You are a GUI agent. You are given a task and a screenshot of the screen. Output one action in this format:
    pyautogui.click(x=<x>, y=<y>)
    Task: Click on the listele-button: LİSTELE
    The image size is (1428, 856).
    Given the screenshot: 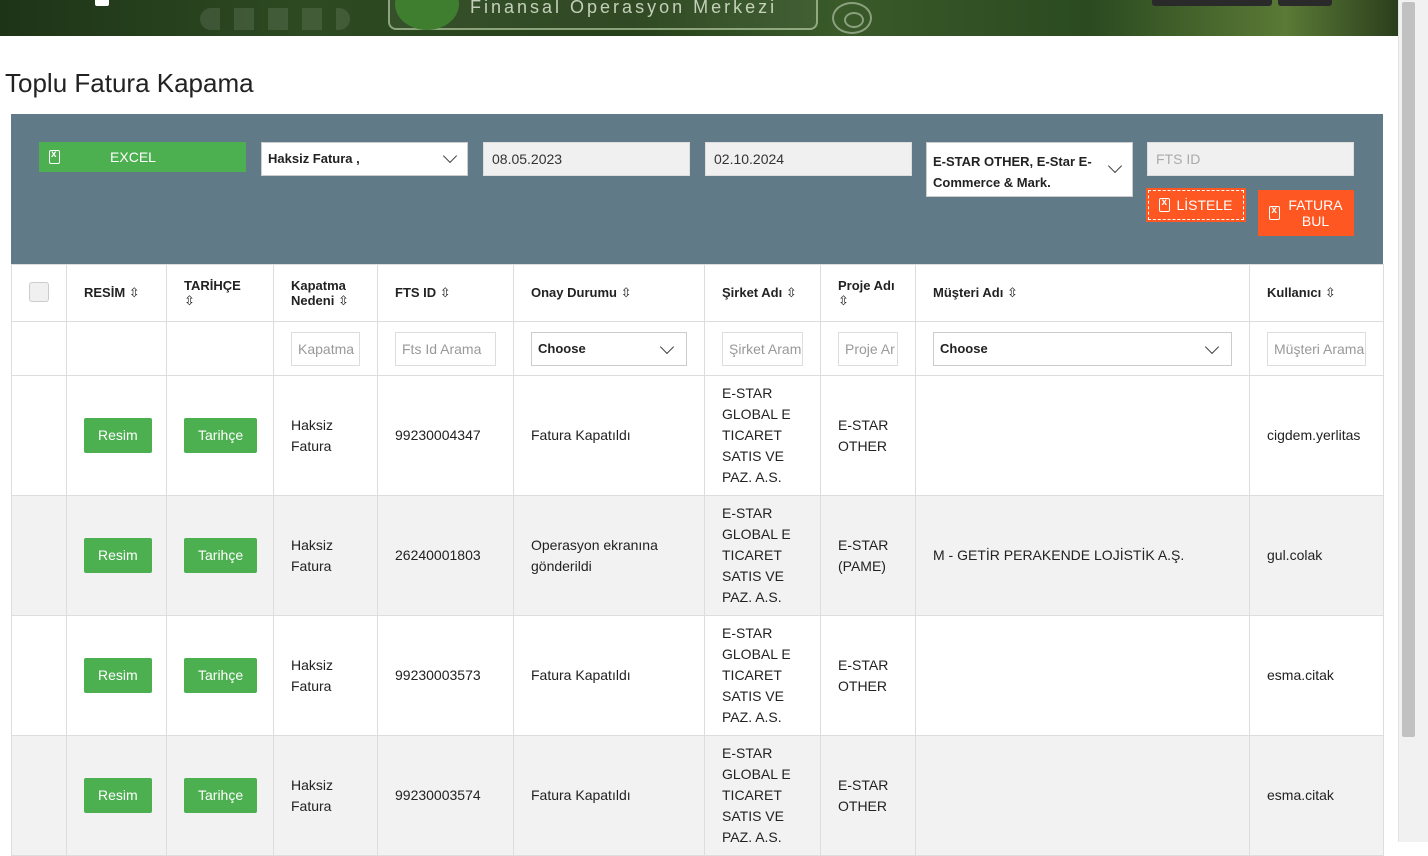 What is the action you would take?
    pyautogui.click(x=1196, y=205)
    